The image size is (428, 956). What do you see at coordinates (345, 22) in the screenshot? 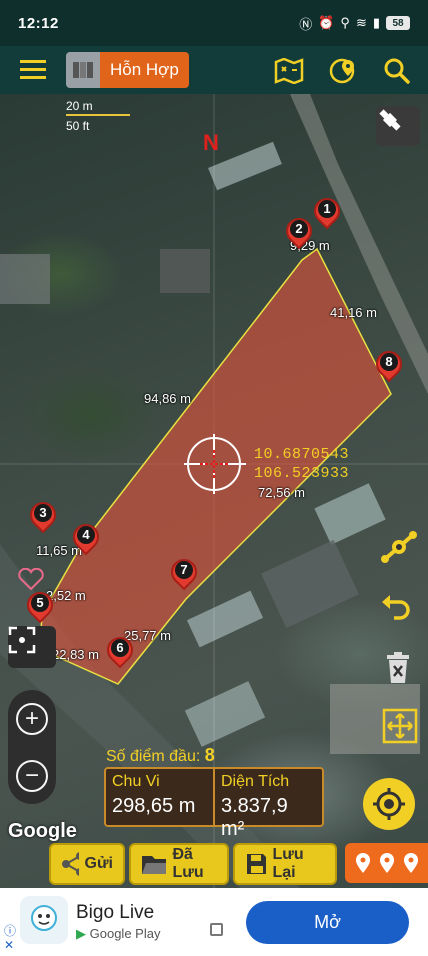
I see `location-icon: ⚲` at bounding box center [345, 22].